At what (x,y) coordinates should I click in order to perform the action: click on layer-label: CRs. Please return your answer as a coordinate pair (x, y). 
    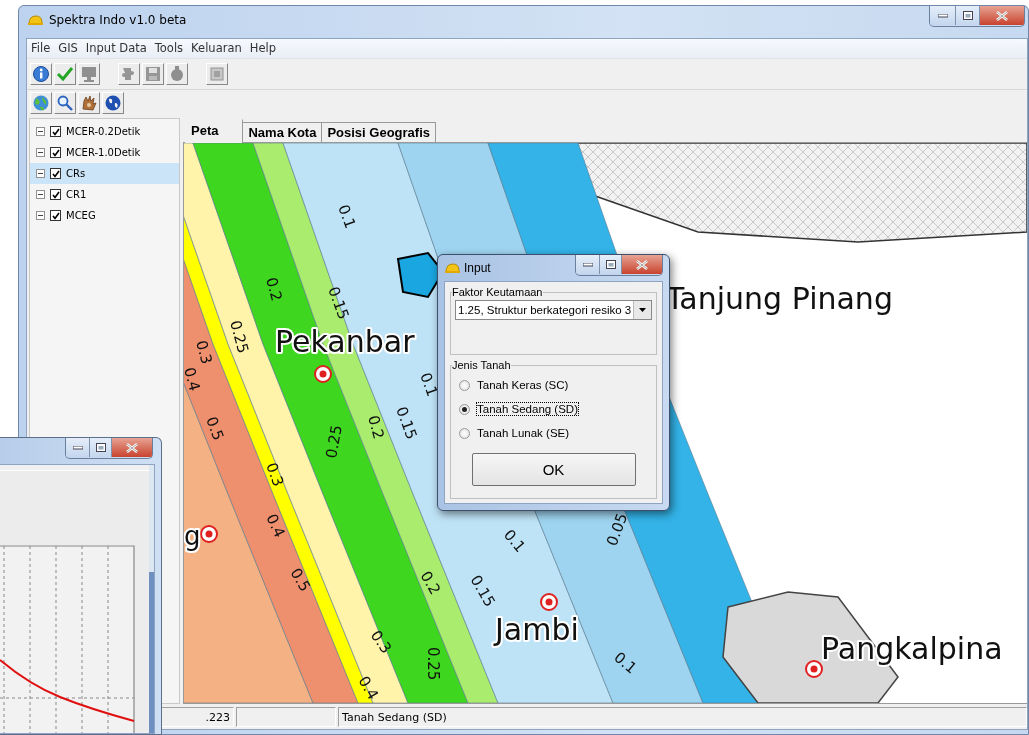
    Looking at the image, I should click on (76, 173).